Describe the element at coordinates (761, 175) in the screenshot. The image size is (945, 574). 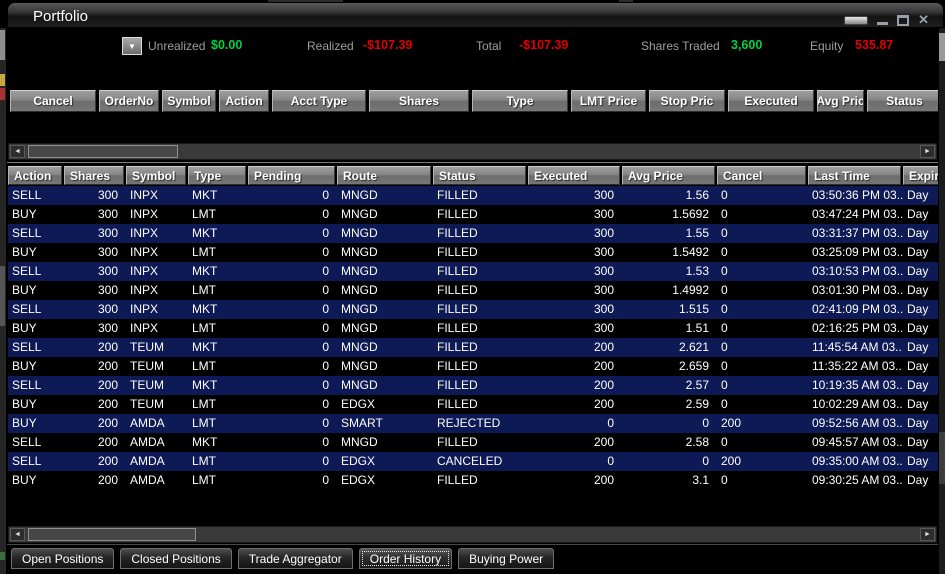
I see `order-history-col-cancel: Cancel` at that location.